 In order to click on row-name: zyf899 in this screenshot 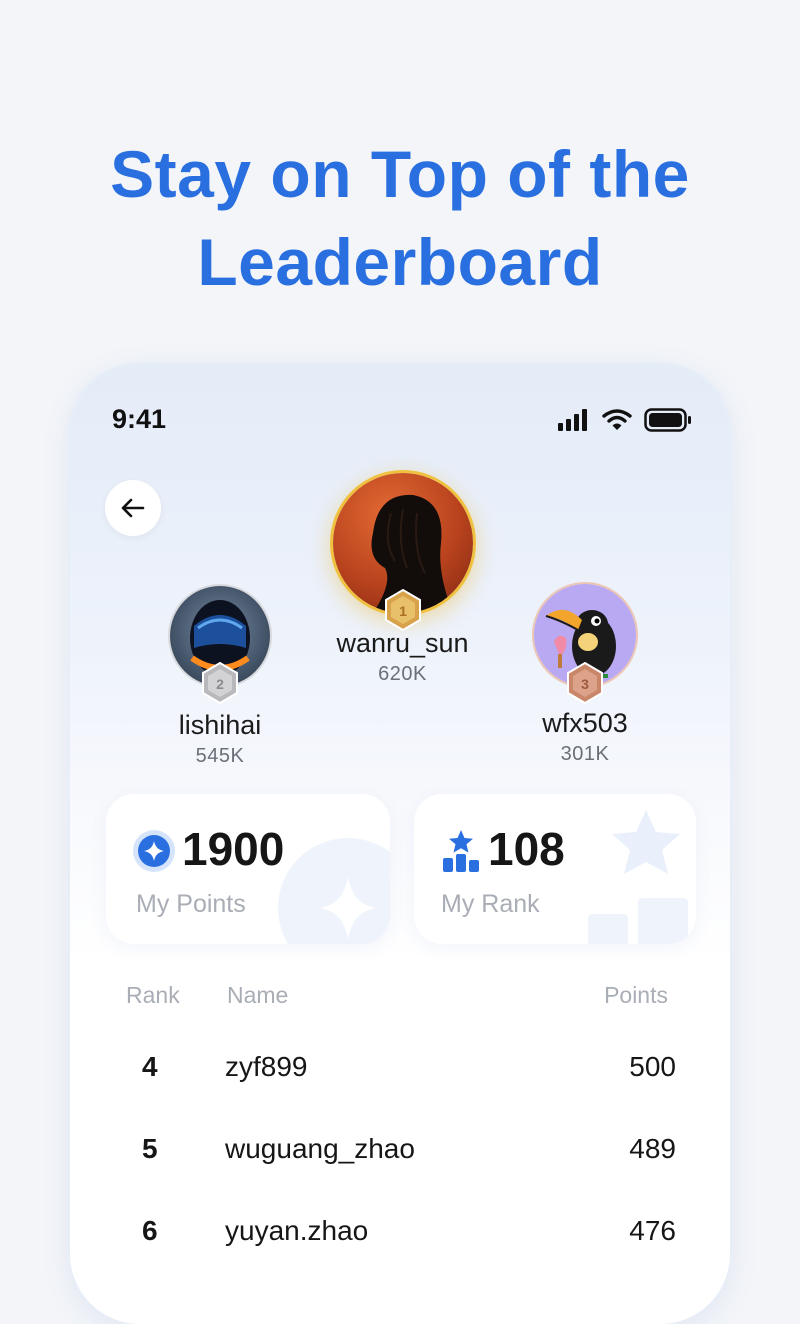, I will do `click(266, 1066)`.